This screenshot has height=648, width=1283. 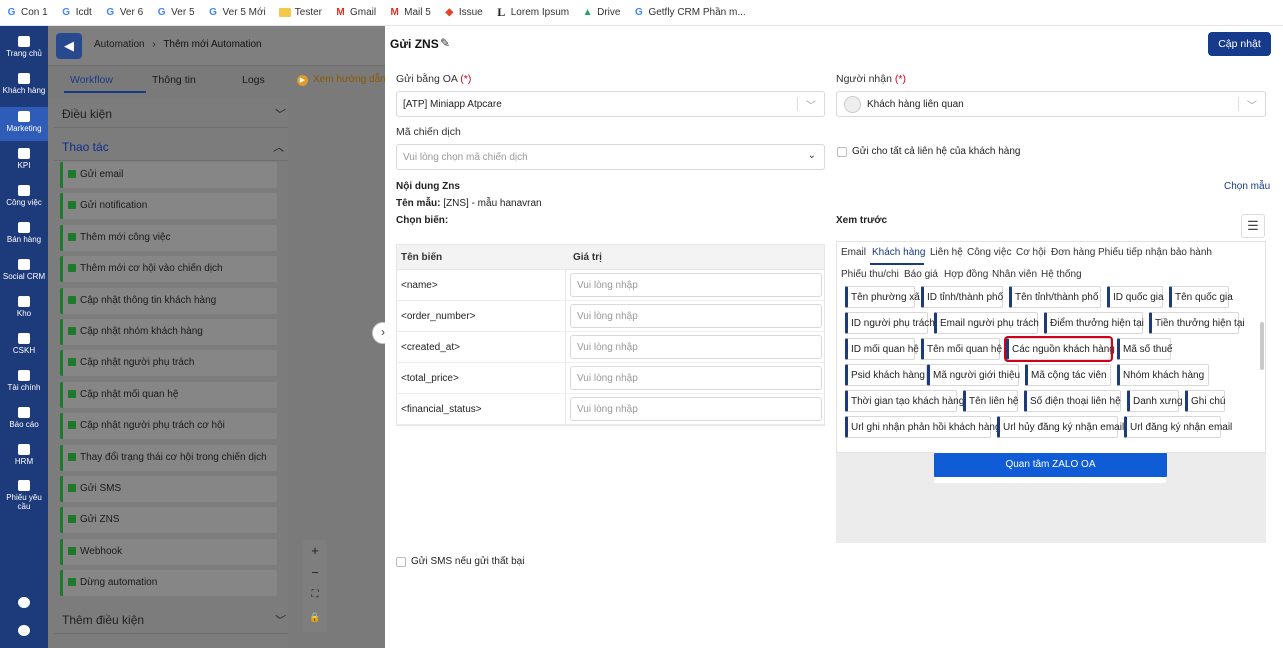 I want to click on action-item: Thêm mới cơ hội vào chiến dịch, so click(x=168, y=269).